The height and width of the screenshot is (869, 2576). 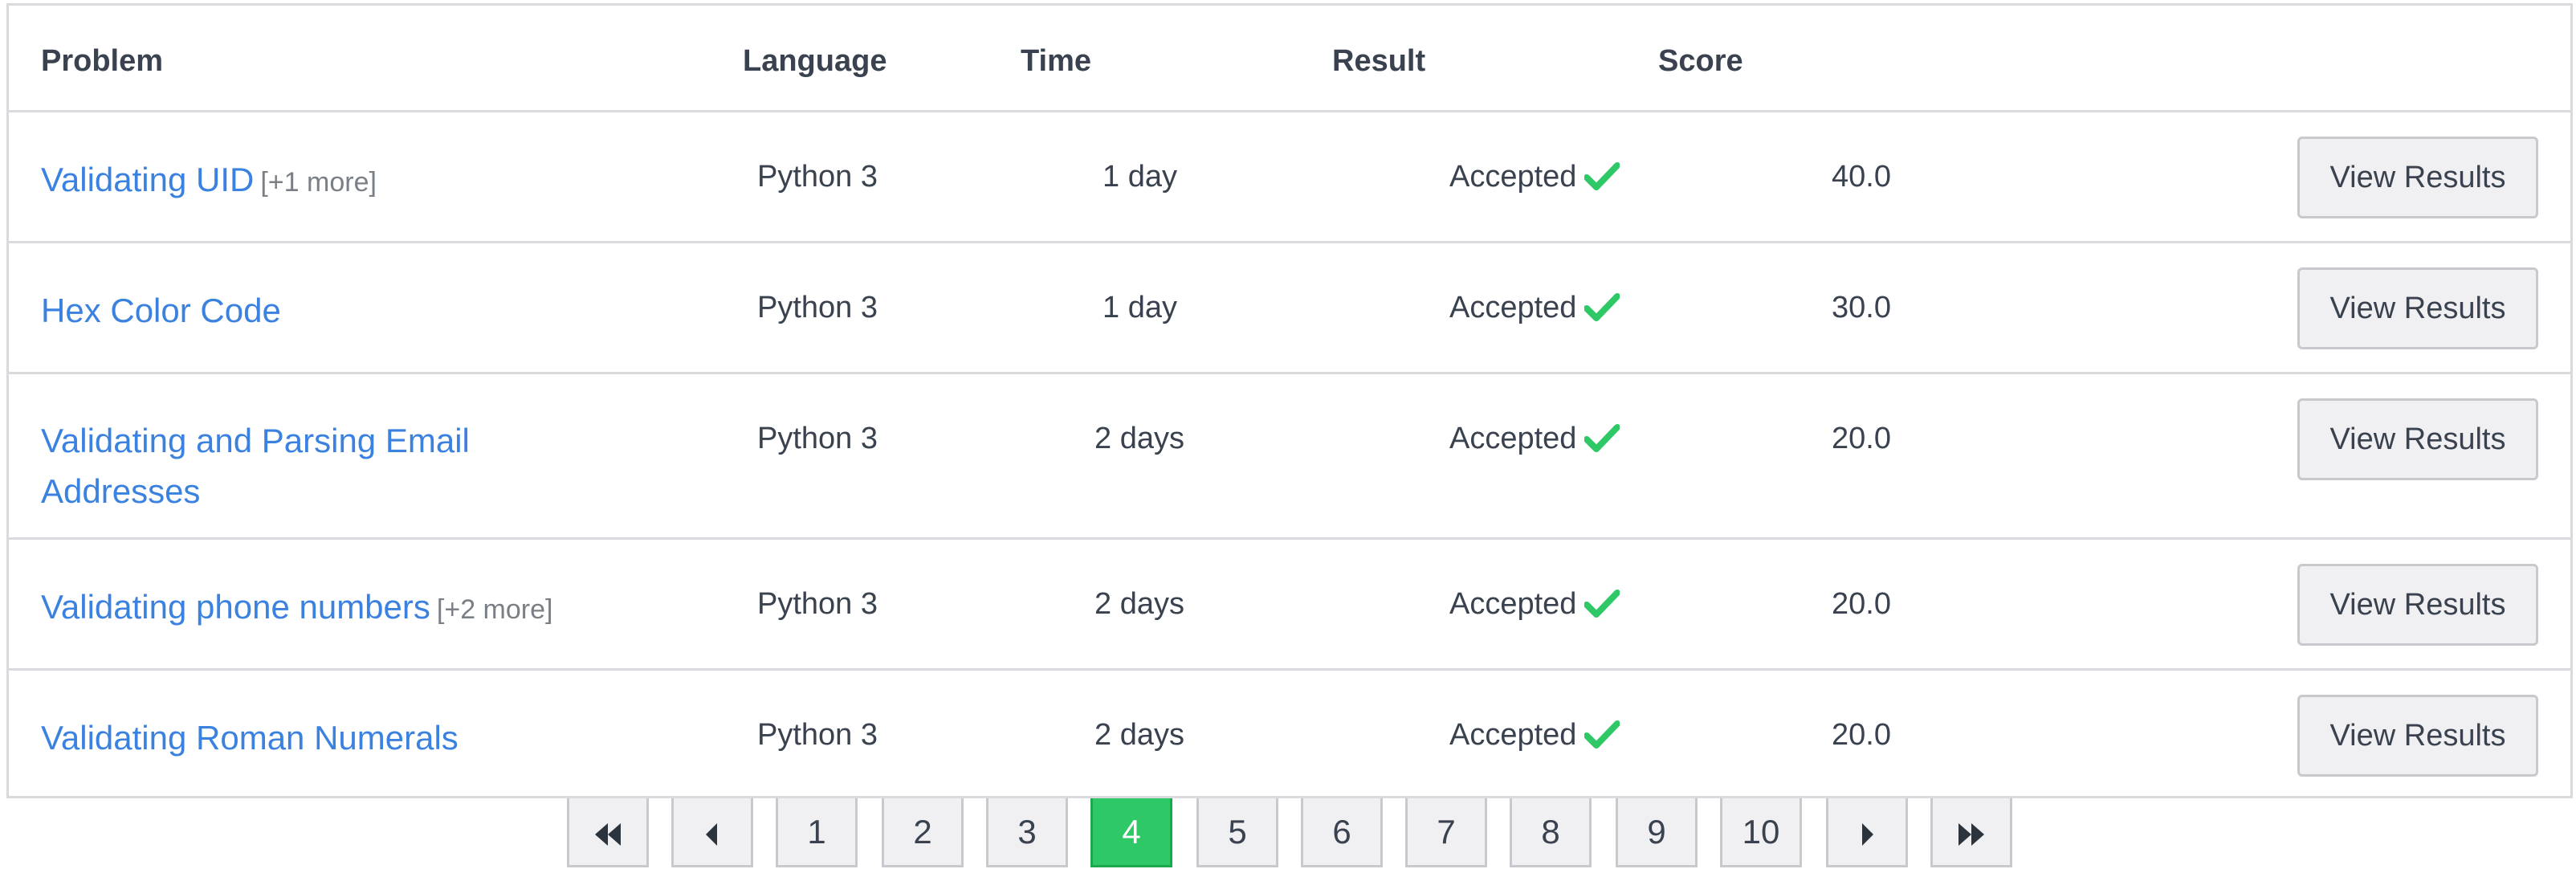 What do you see at coordinates (1700, 61) in the screenshot?
I see `header-score: Score` at bounding box center [1700, 61].